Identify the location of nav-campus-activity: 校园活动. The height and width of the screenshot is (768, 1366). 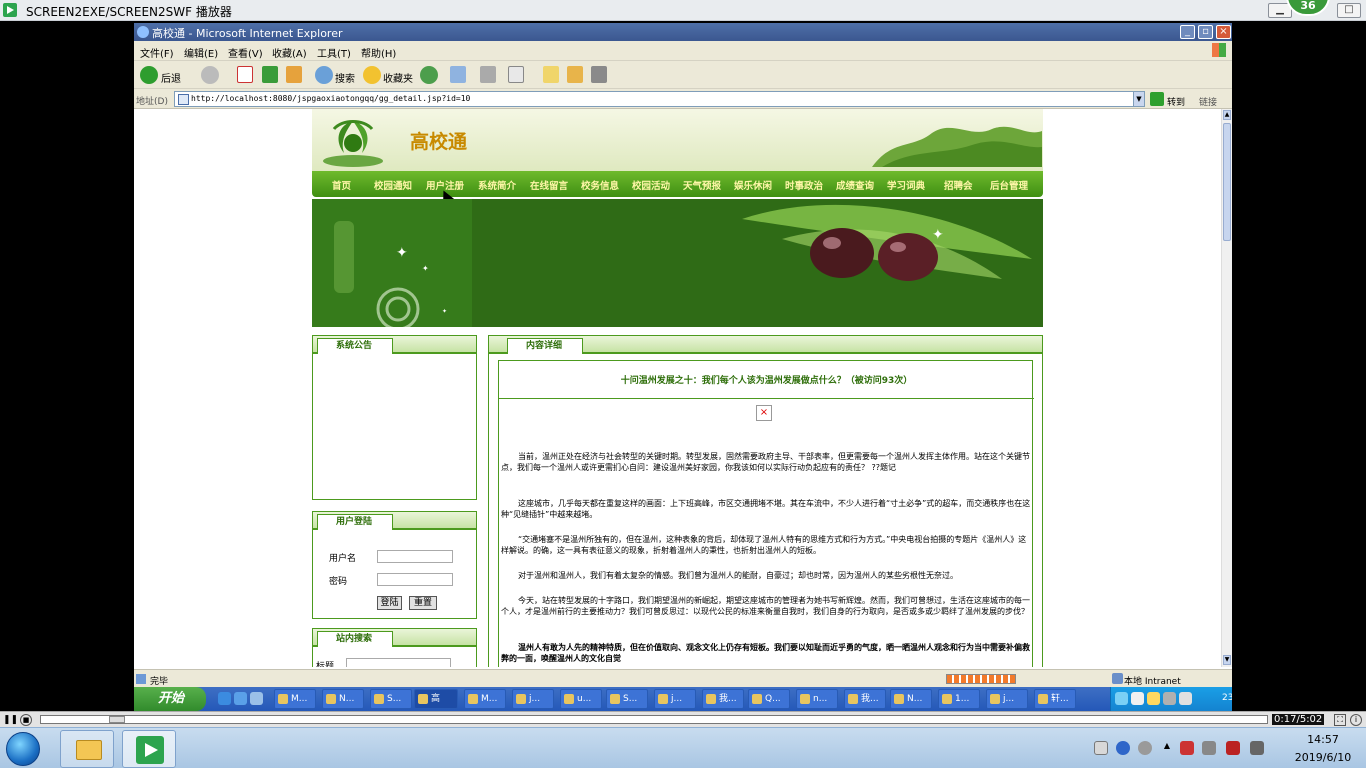
(651, 185).